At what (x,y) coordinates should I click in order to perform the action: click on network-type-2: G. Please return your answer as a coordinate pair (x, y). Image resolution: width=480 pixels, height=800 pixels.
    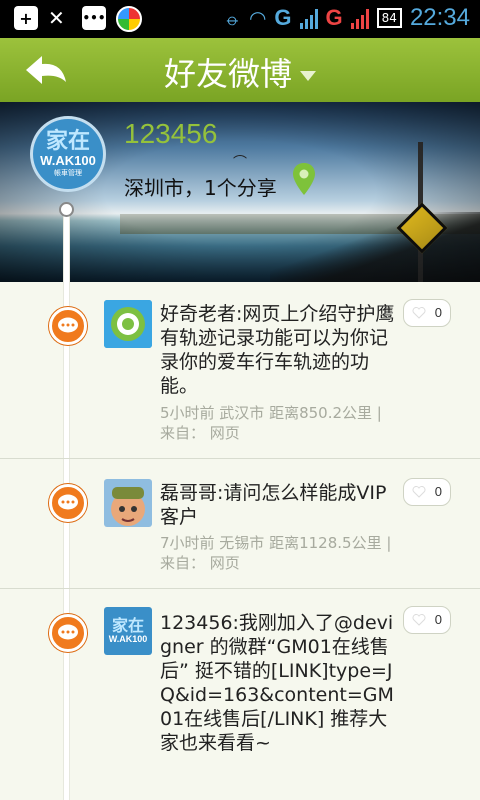
    Looking at the image, I should click on (334, 17).